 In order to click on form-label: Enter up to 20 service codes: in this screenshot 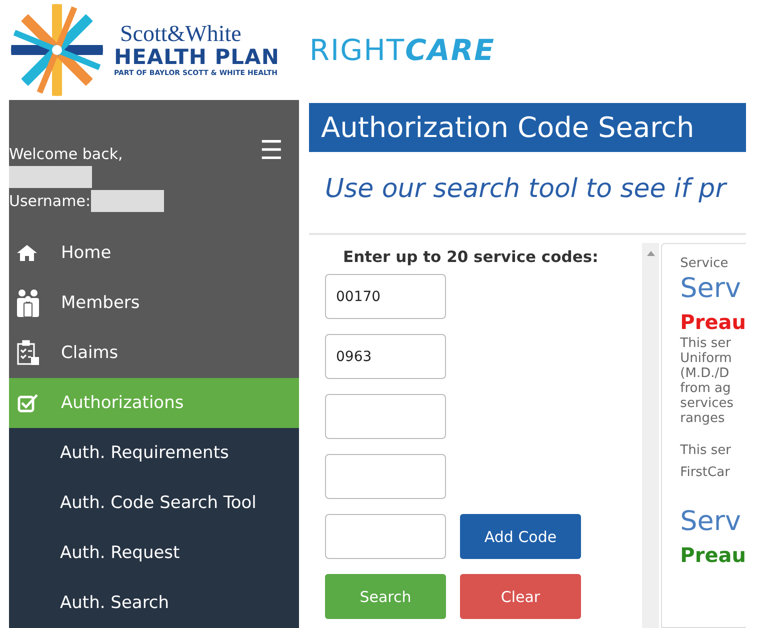, I will do `click(471, 257)`.